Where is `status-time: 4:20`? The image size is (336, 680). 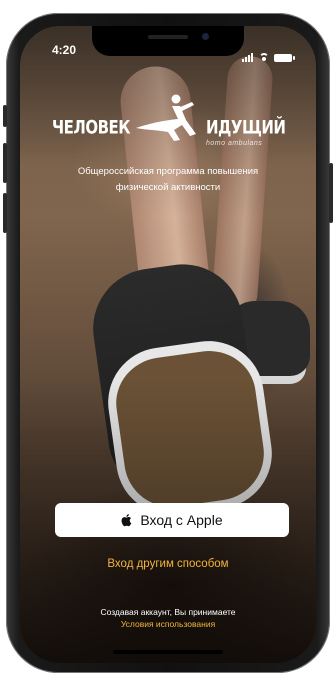
status-time: 4:20 is located at coordinates (64, 50).